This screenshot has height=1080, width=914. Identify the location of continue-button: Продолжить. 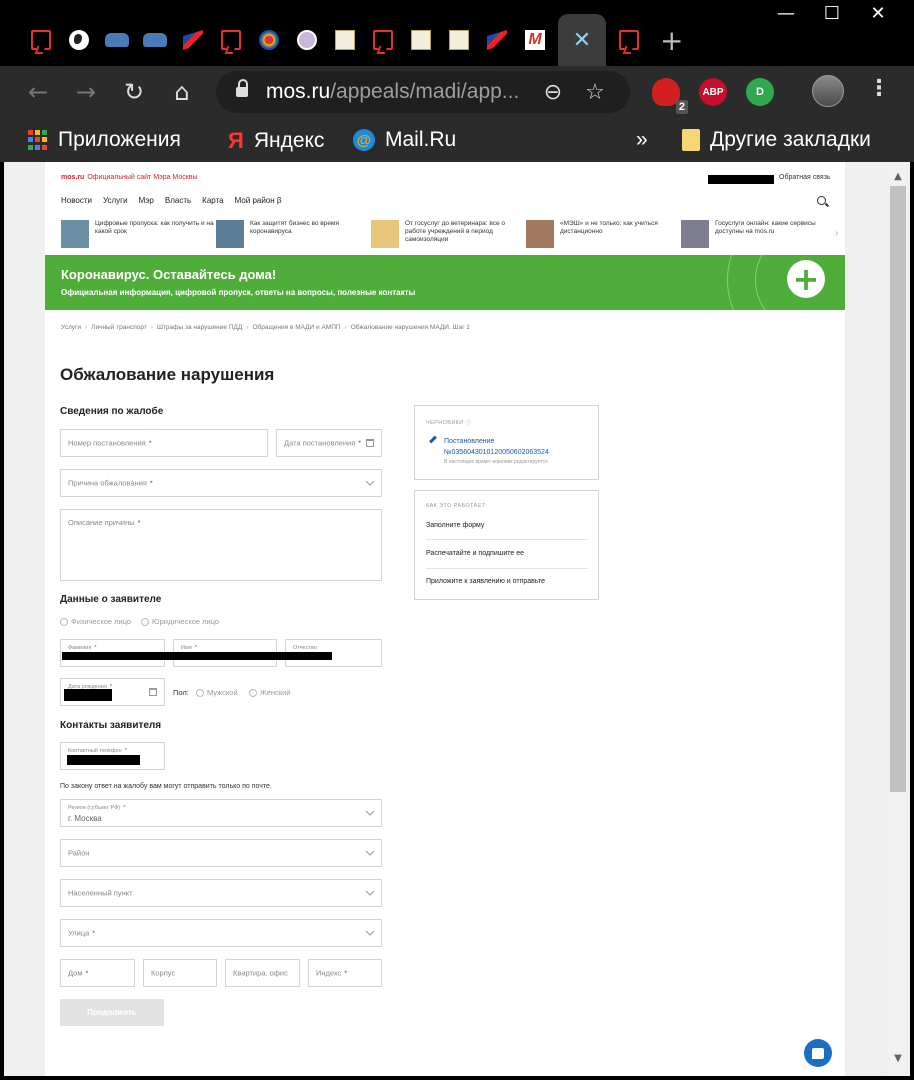
(112, 1012).